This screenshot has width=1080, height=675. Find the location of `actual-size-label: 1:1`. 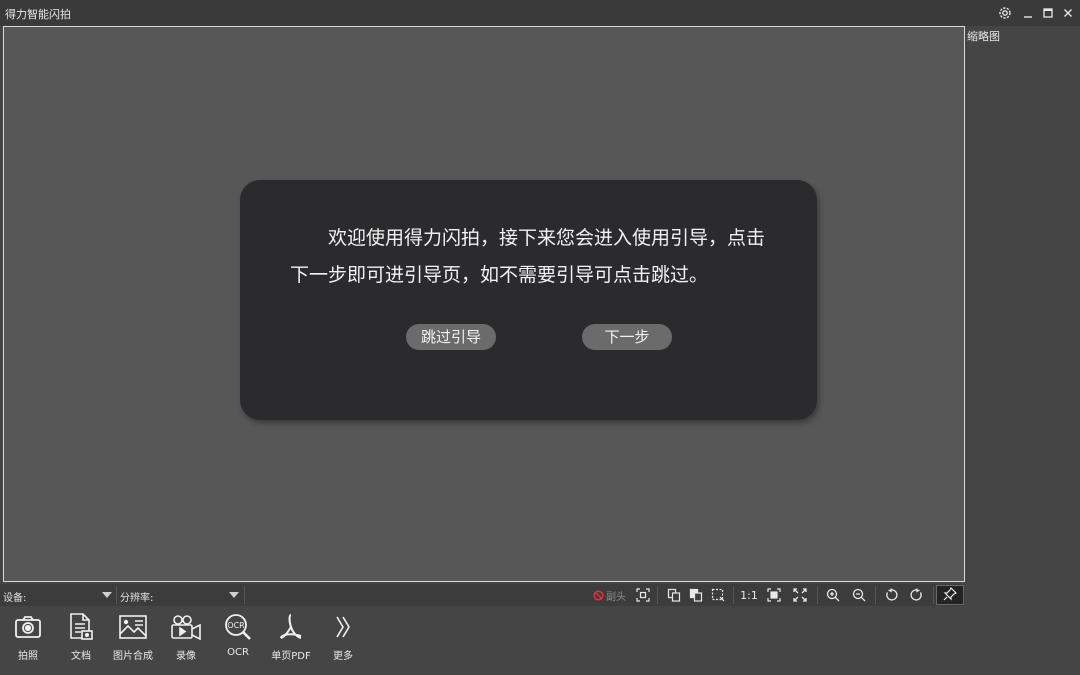

actual-size-label: 1:1 is located at coordinates (749, 595).